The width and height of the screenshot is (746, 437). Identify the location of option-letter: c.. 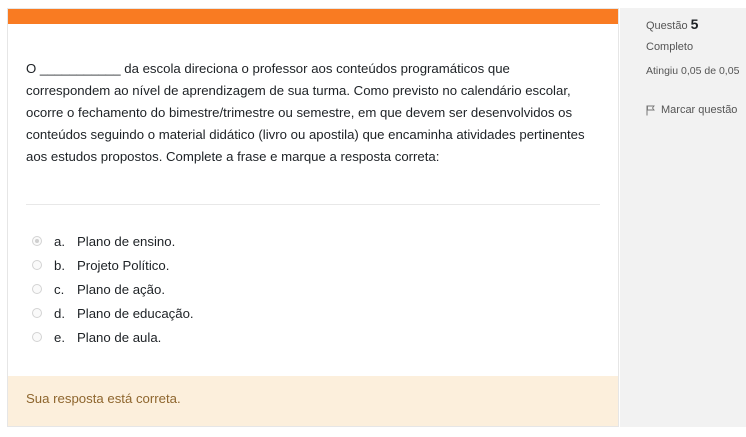
(59, 289).